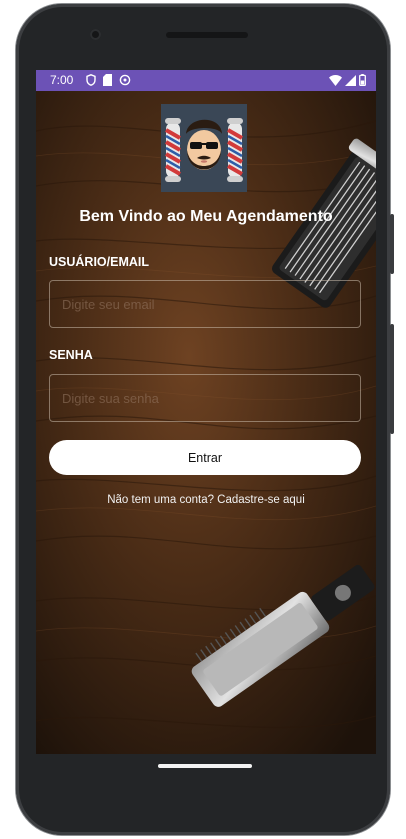 The image size is (406, 839). Describe the element at coordinates (205, 304) in the screenshot. I see `email-field` at that location.